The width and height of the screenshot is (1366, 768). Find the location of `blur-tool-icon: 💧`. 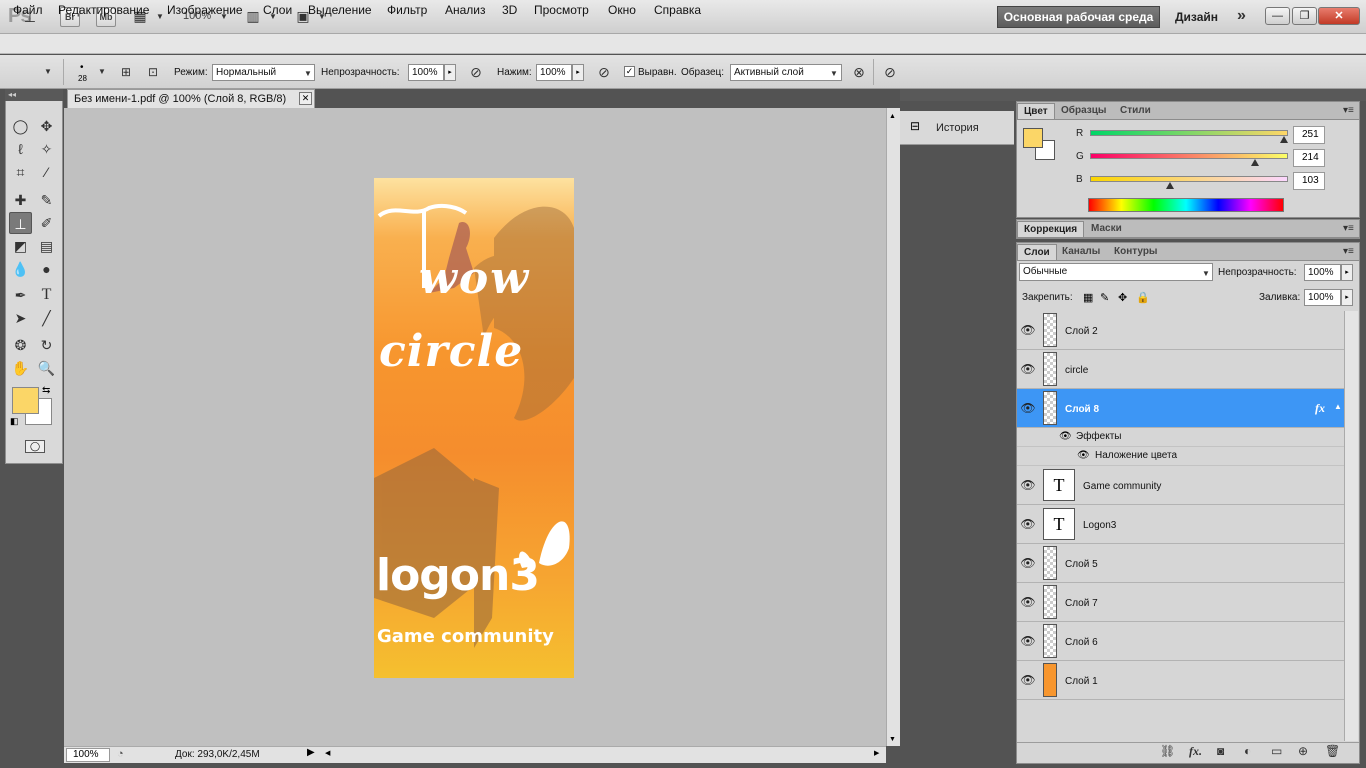

blur-tool-icon: 💧 is located at coordinates (20, 269).